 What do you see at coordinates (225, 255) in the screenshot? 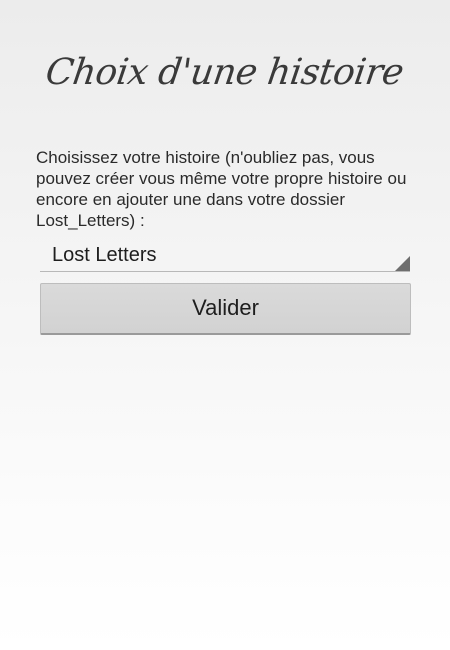
I see `story-select: Lost Letters` at bounding box center [225, 255].